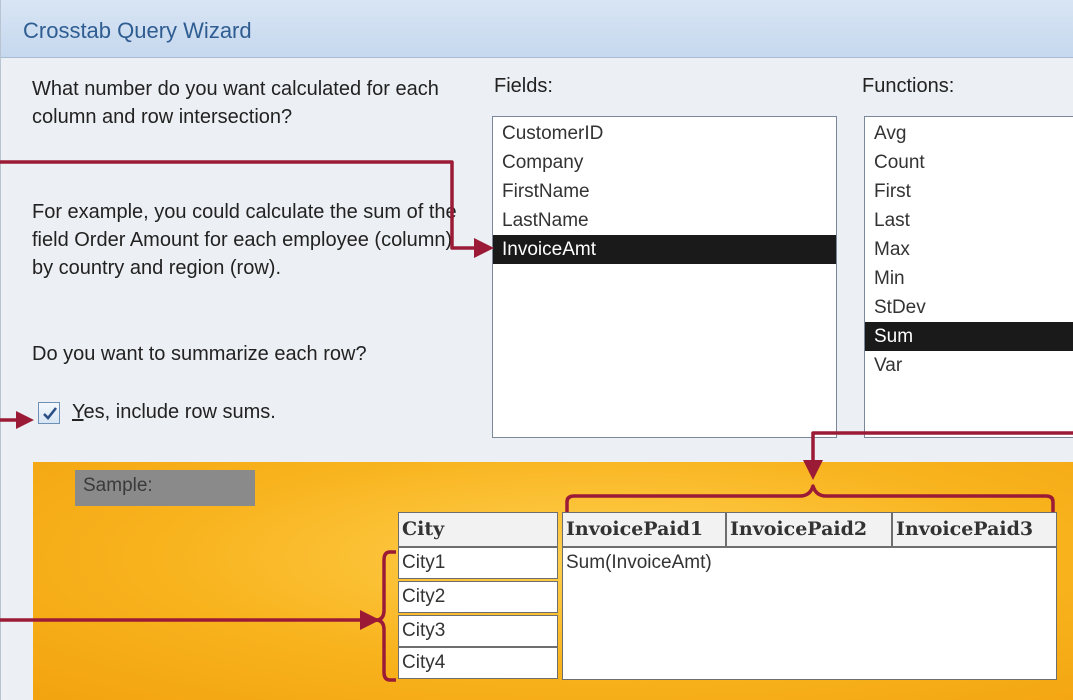  I want to click on function-item: Avg, so click(969, 133).